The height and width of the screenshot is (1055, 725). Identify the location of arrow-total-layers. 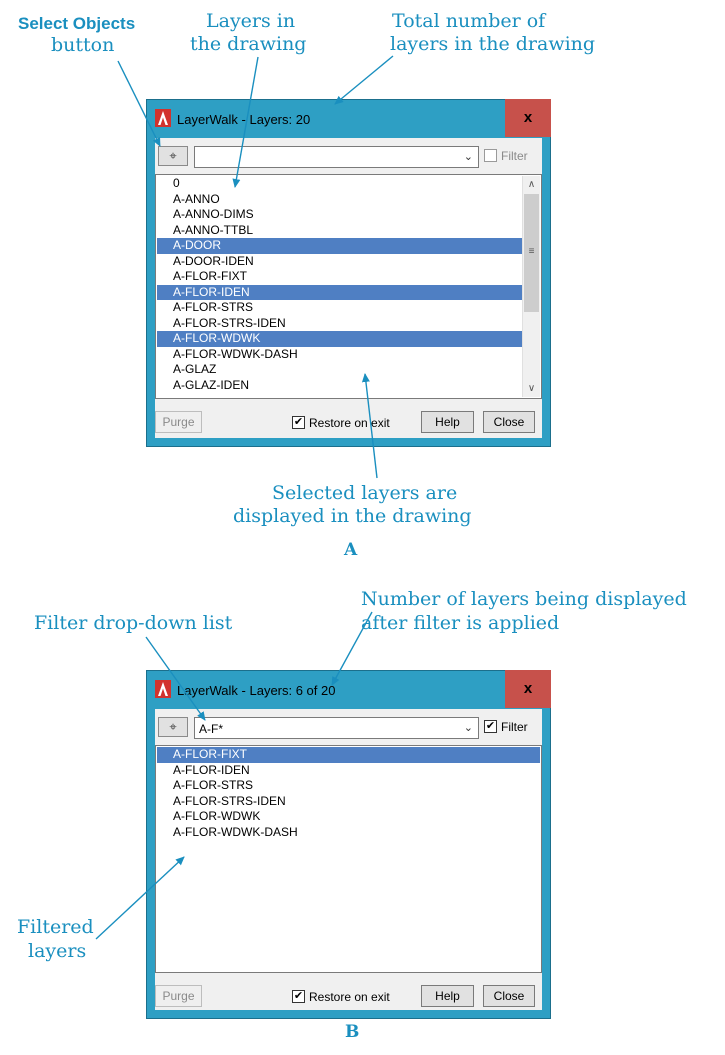
(364, 80).